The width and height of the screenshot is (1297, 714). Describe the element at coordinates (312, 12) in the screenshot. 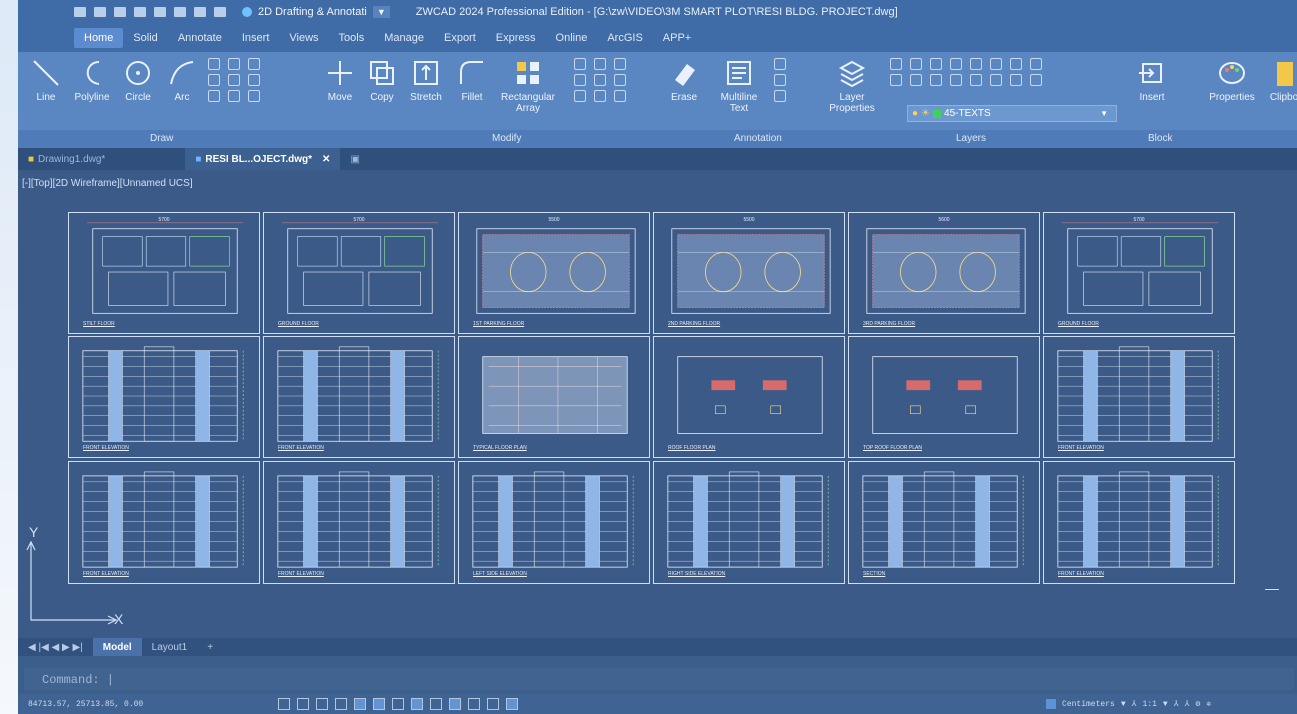

I see `workspace-label: 2D Drafting & Annotati` at that location.